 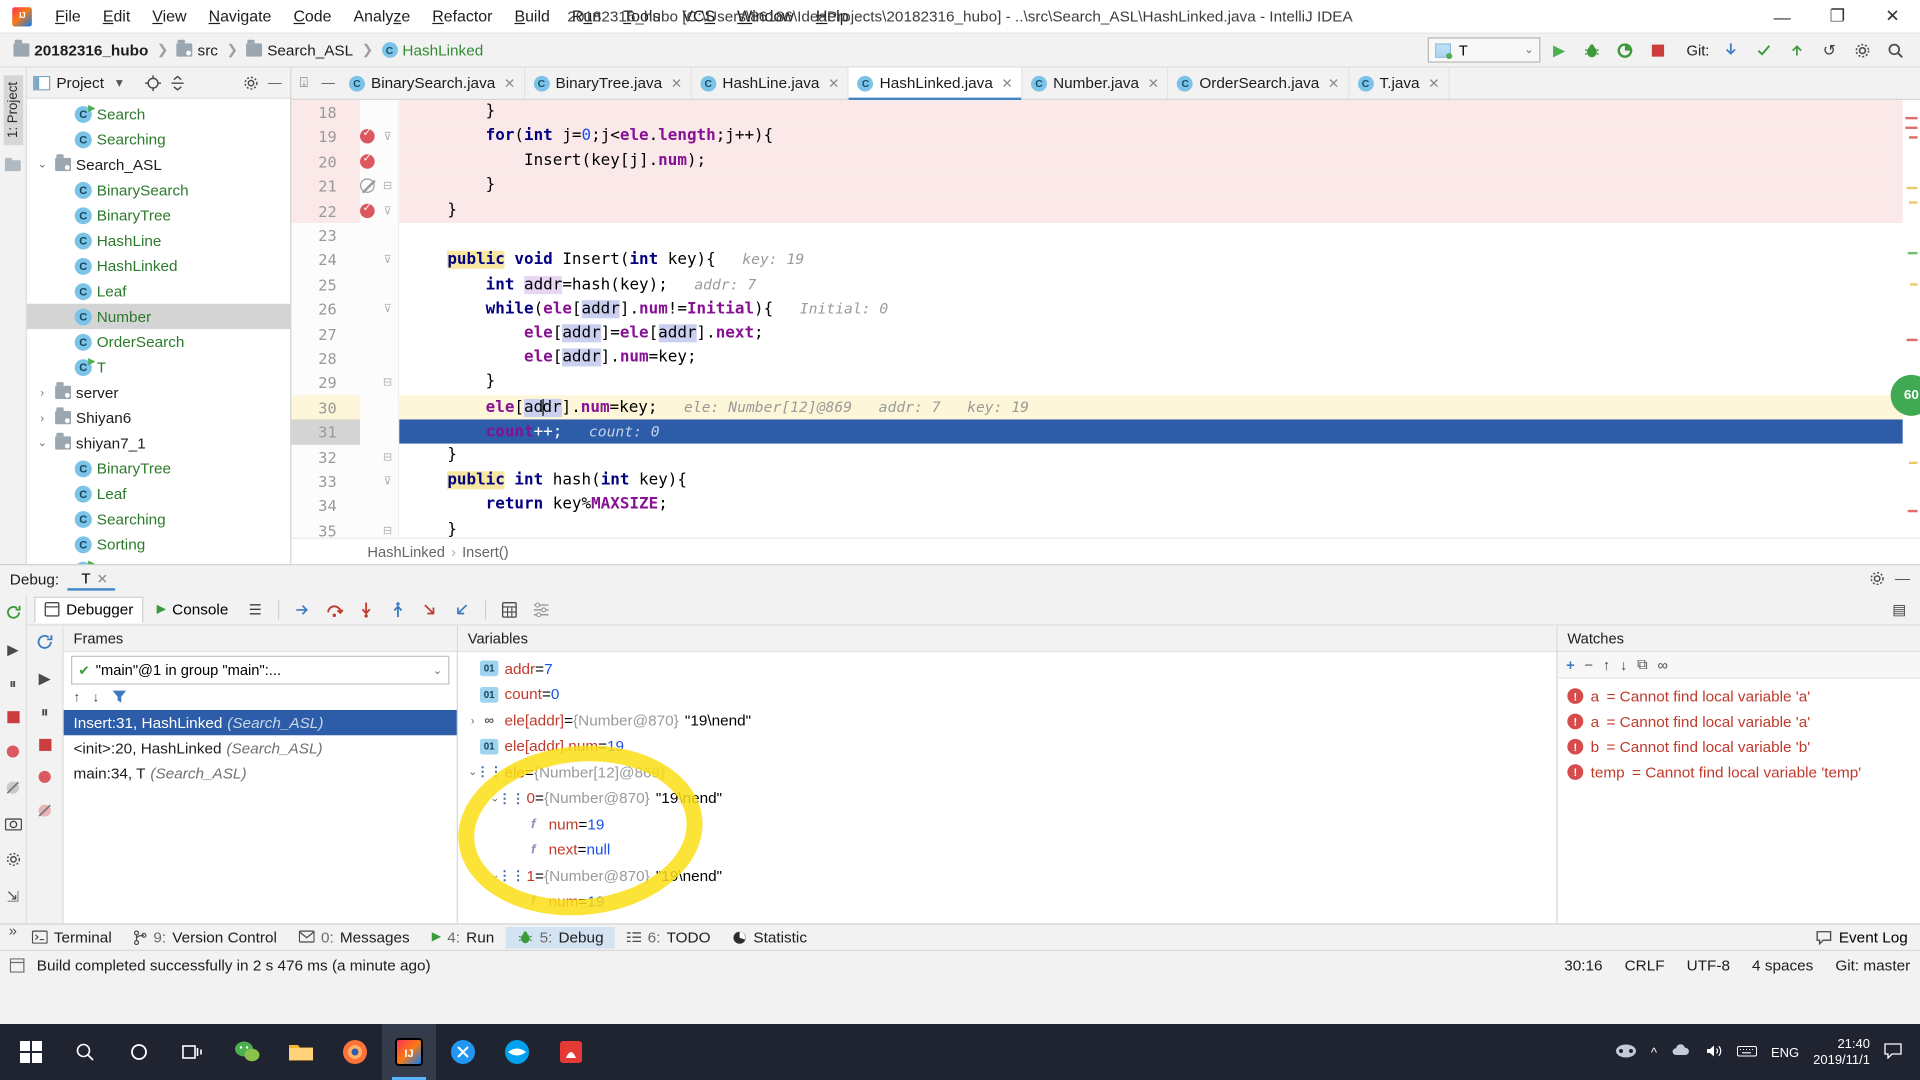 I want to click on tab-console: ▶ Console, so click(x=192, y=609).